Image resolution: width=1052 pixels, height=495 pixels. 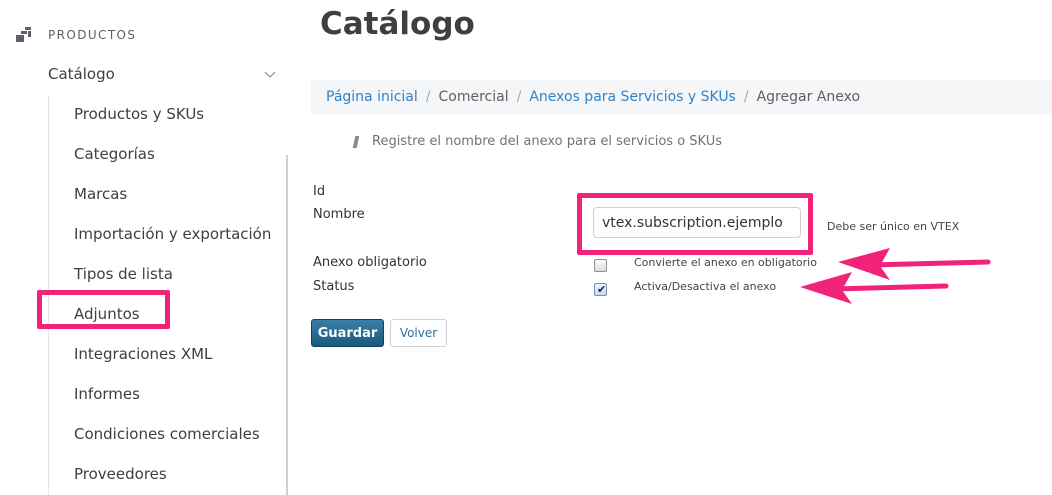 I want to click on breadcrumb-commercial: Comercial, so click(x=473, y=97).